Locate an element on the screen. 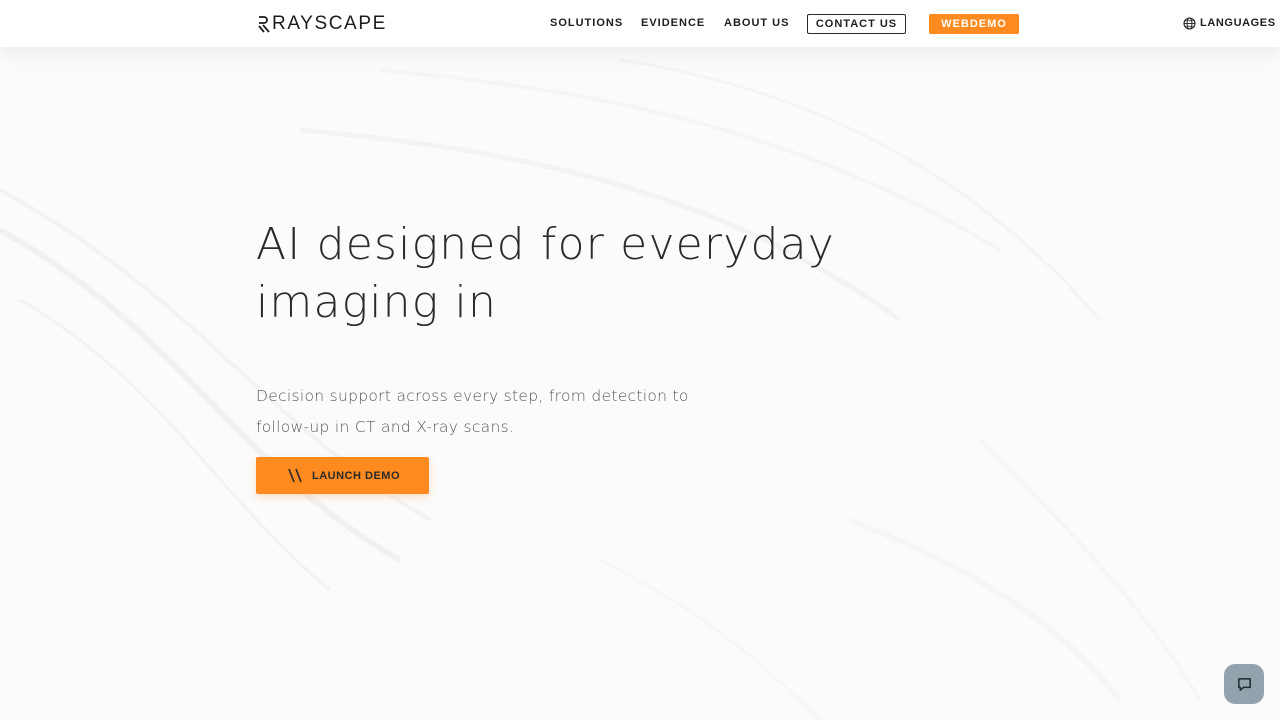  nav-evidence-link: EVIDENCE is located at coordinates (673, 23).